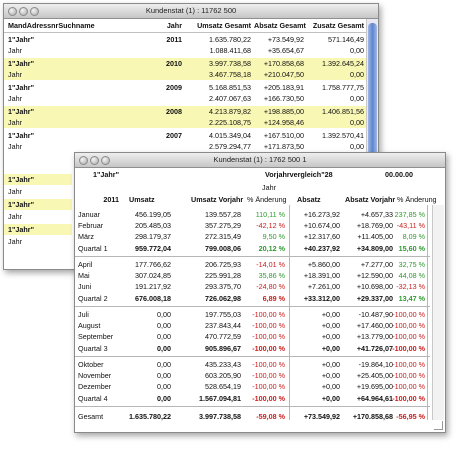 This screenshot has height=452, width=457. I want to click on umsatz-vorjahr-cell: 197.755,03, so click(223, 314).